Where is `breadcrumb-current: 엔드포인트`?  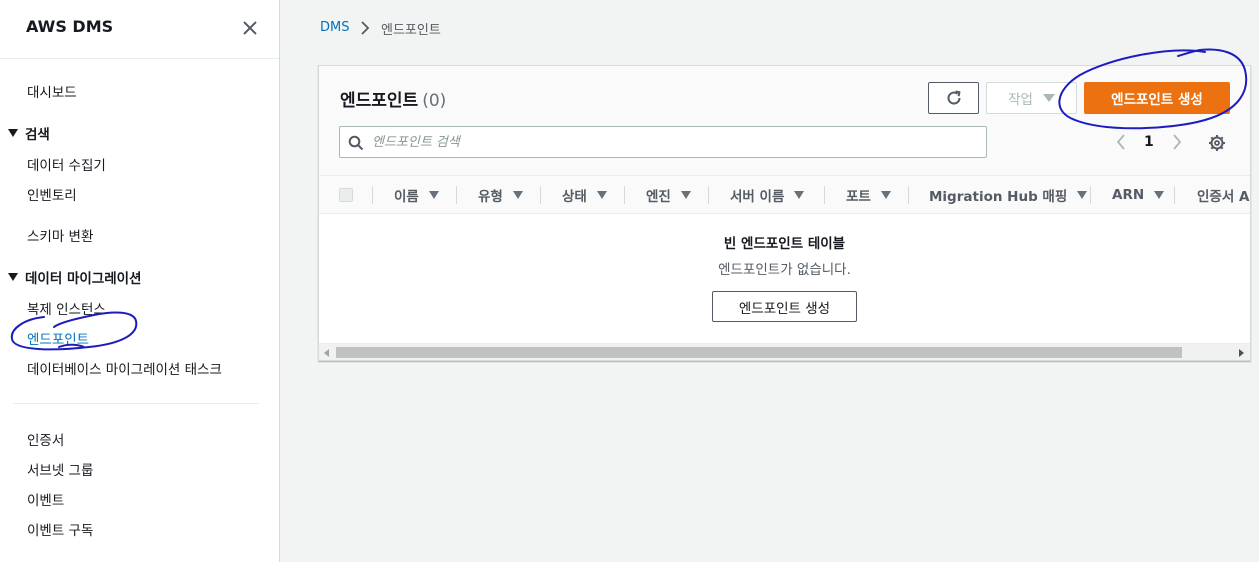
breadcrumb-current: 엔드포인트 is located at coordinates (411, 30).